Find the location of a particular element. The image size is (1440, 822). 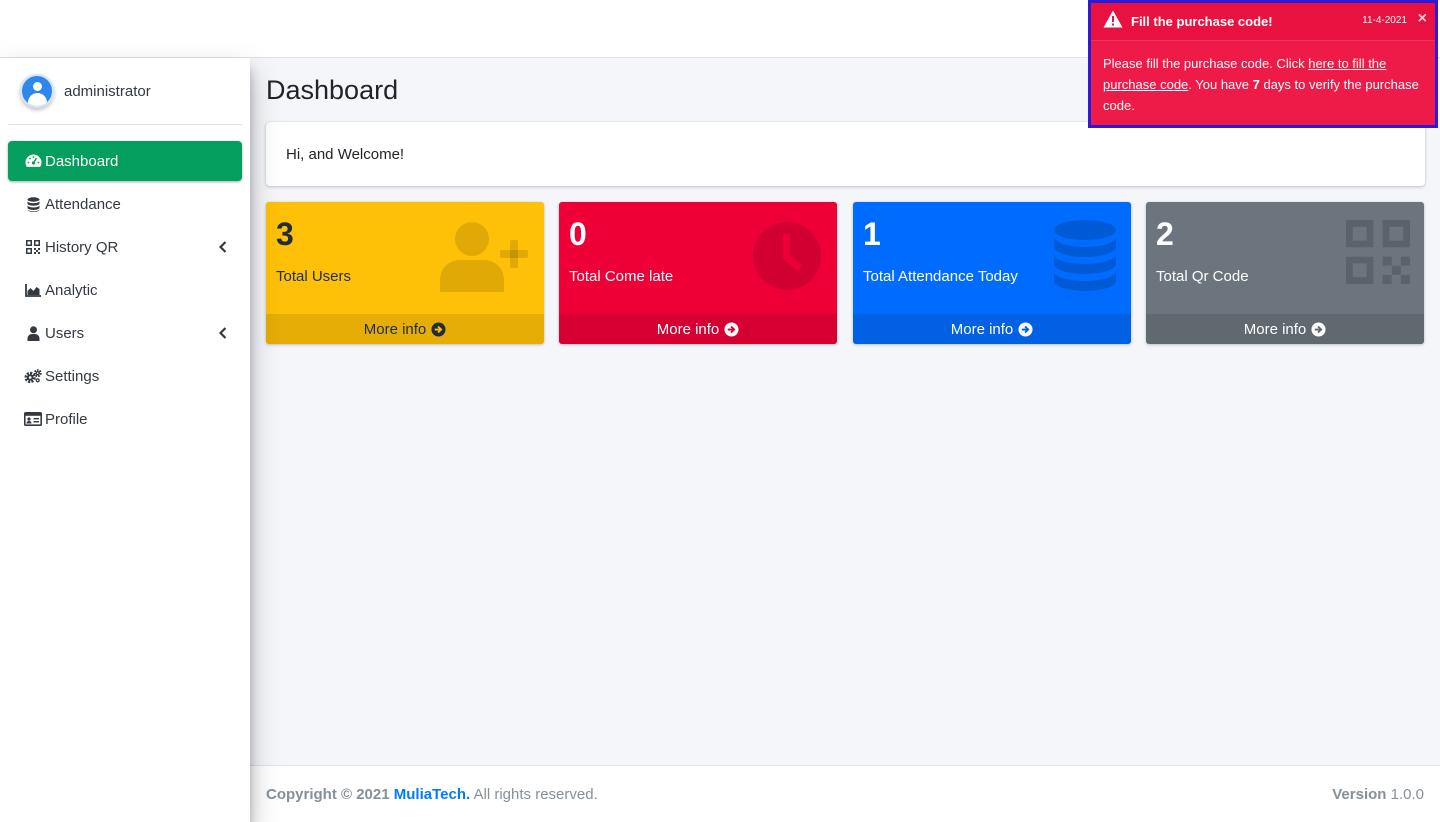

area-chart-icon is located at coordinates (33, 290).